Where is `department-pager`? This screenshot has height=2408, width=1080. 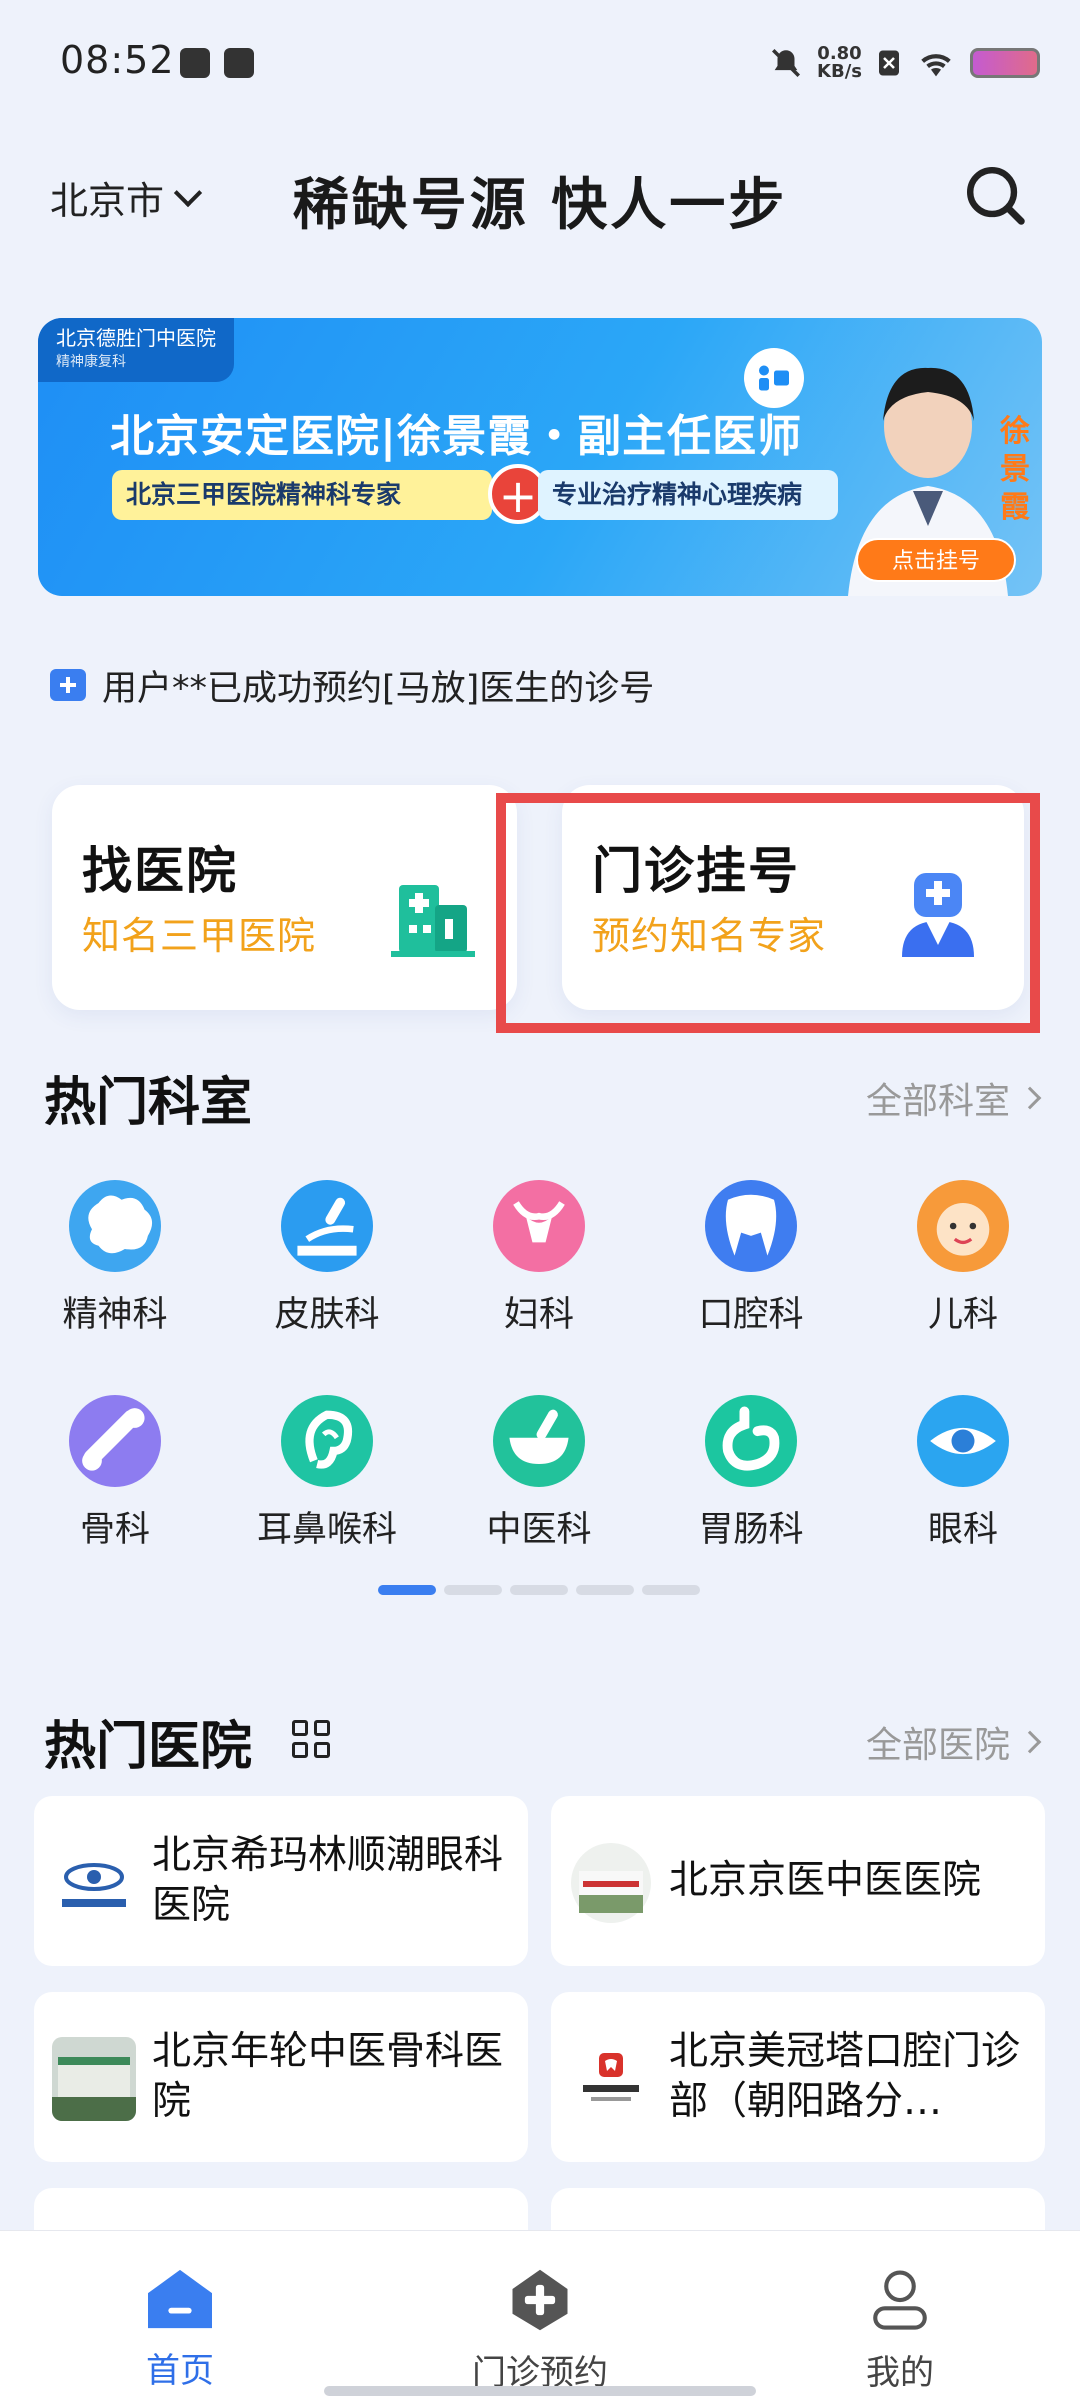
department-pager is located at coordinates (539, 1590).